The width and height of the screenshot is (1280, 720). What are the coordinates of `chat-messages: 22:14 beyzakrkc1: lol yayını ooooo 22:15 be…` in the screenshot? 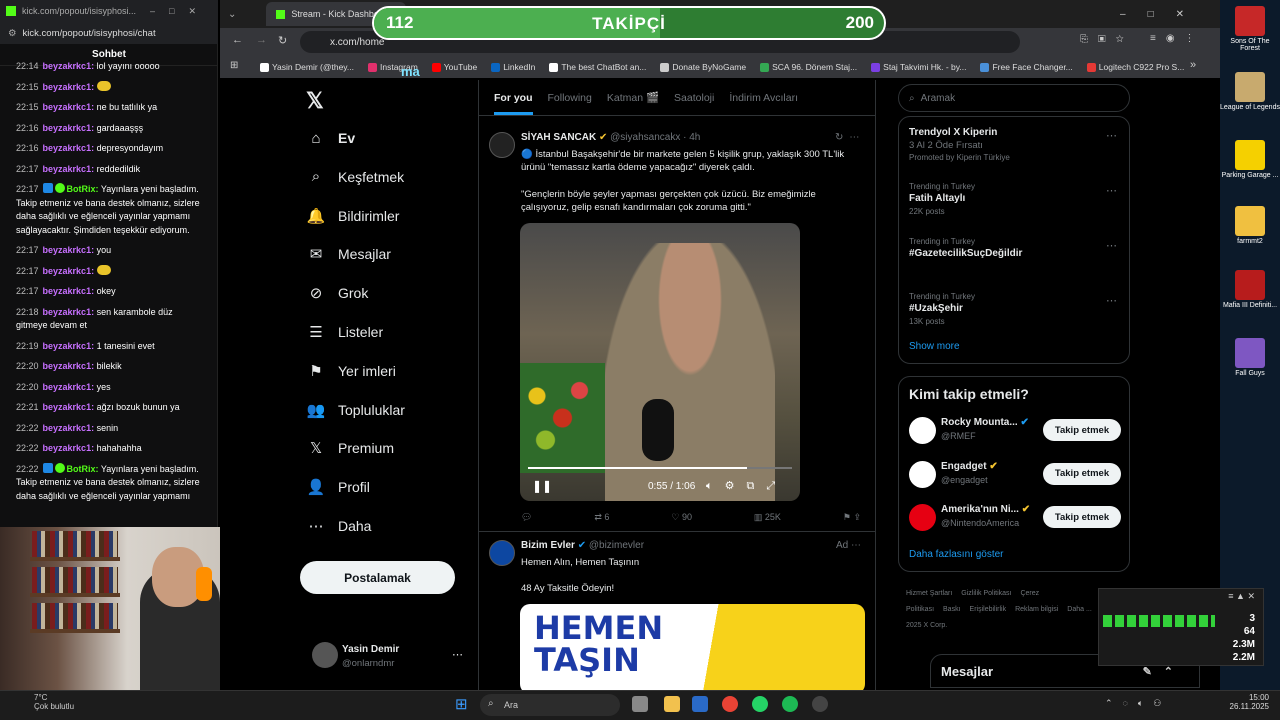 It's located at (107, 295).